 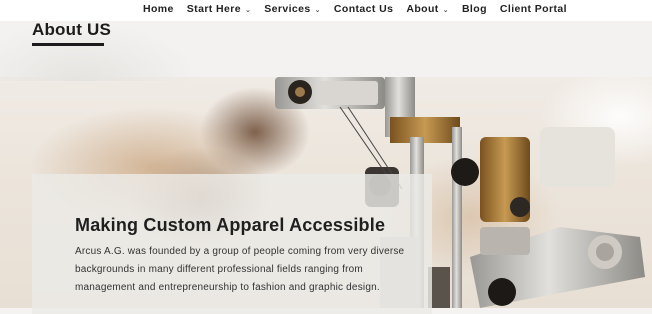 I want to click on nav-item-label: About, so click(x=422, y=9).